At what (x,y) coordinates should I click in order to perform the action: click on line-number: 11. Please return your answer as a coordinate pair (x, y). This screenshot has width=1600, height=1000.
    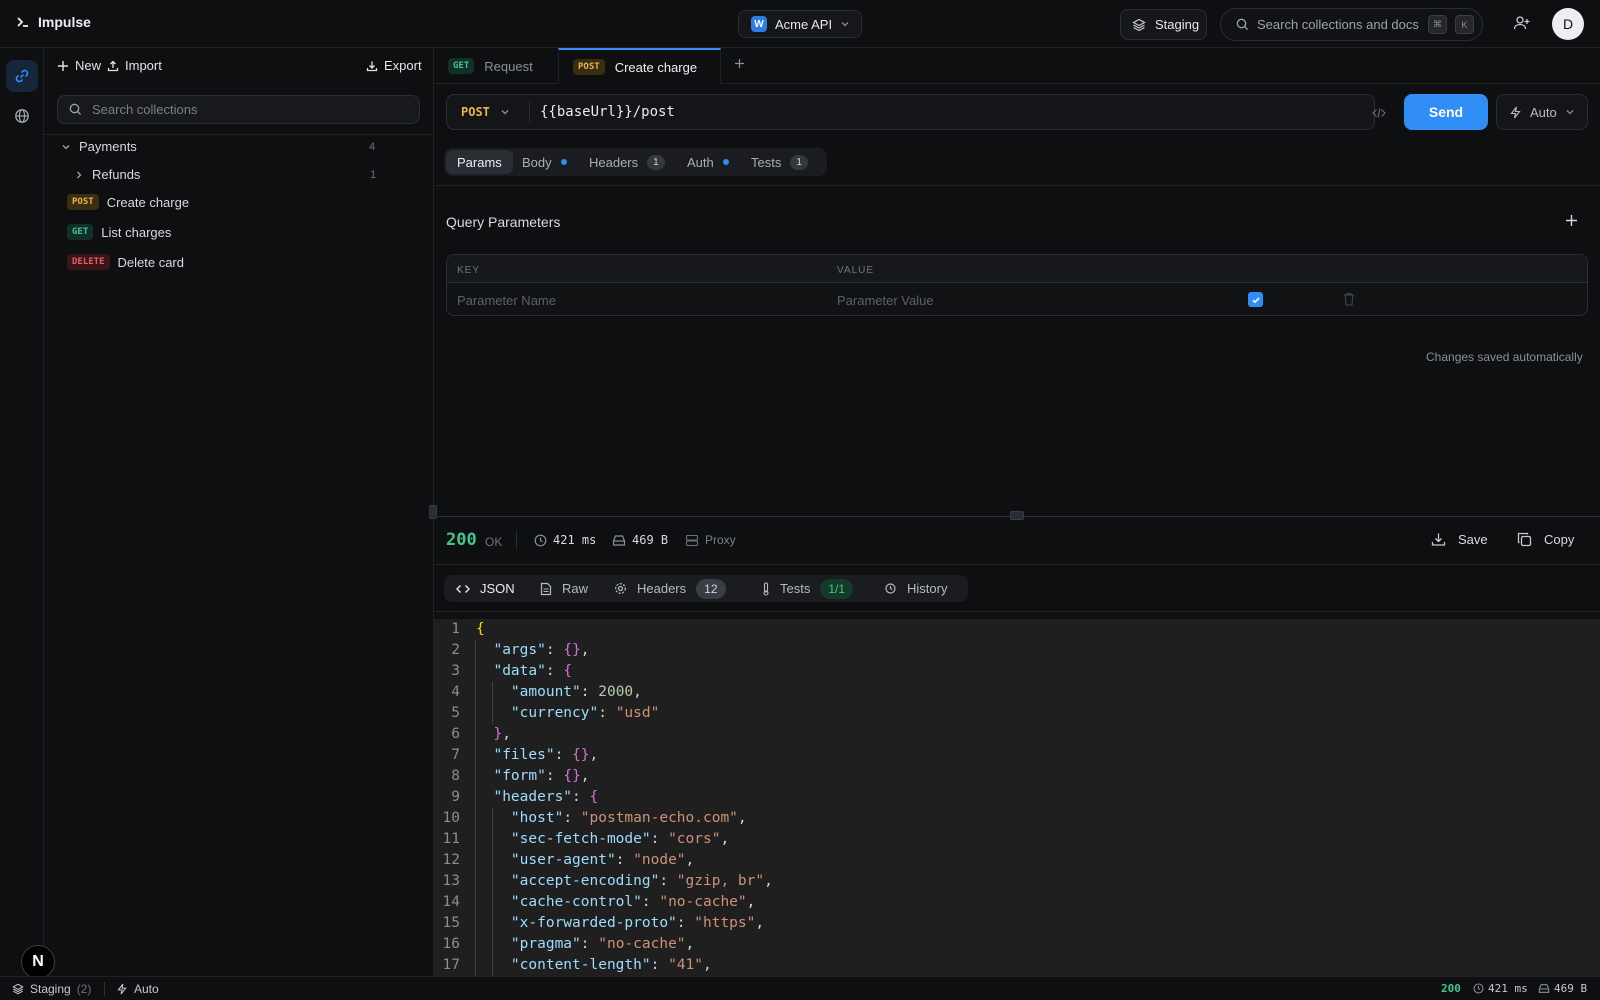
    Looking at the image, I should click on (451, 839).